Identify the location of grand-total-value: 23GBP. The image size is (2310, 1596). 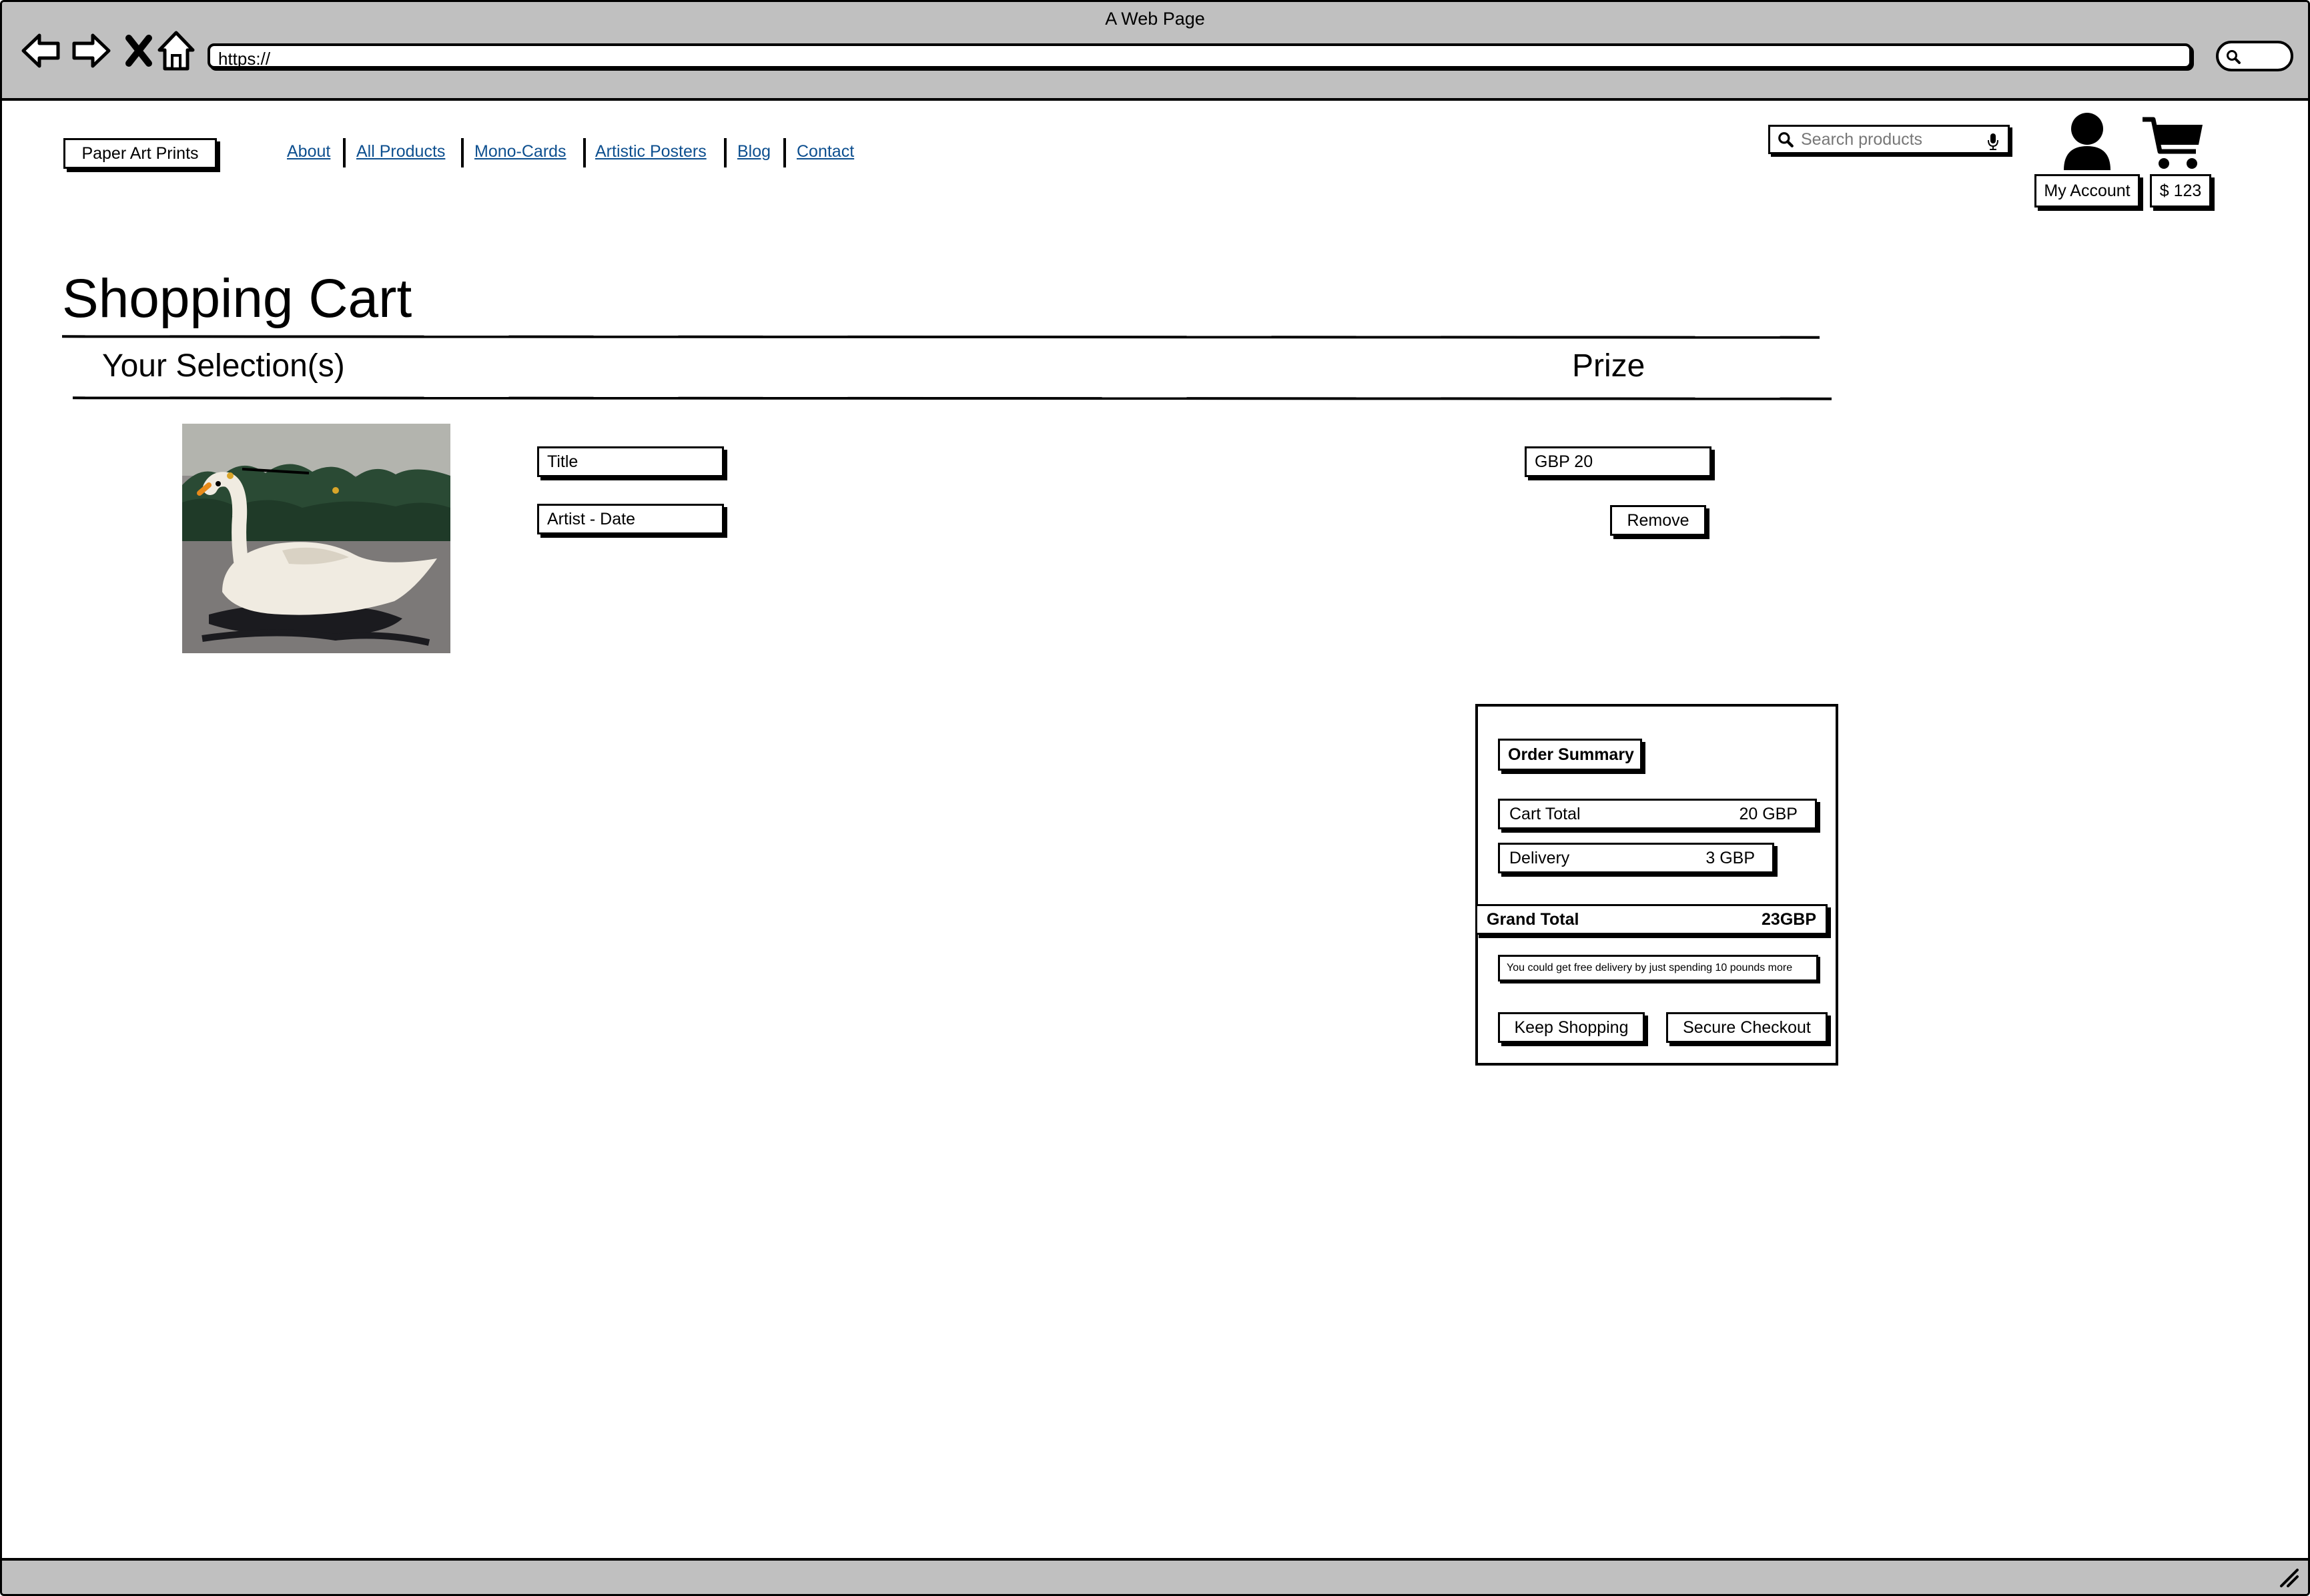
(1789, 919).